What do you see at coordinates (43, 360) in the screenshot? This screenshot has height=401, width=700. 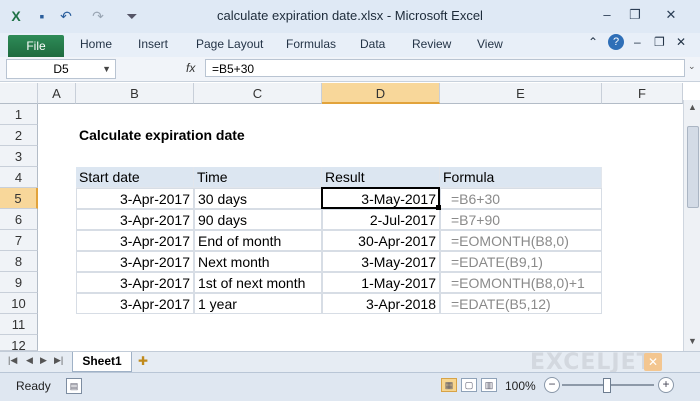 I see `next-sheet-icon: ▶` at bounding box center [43, 360].